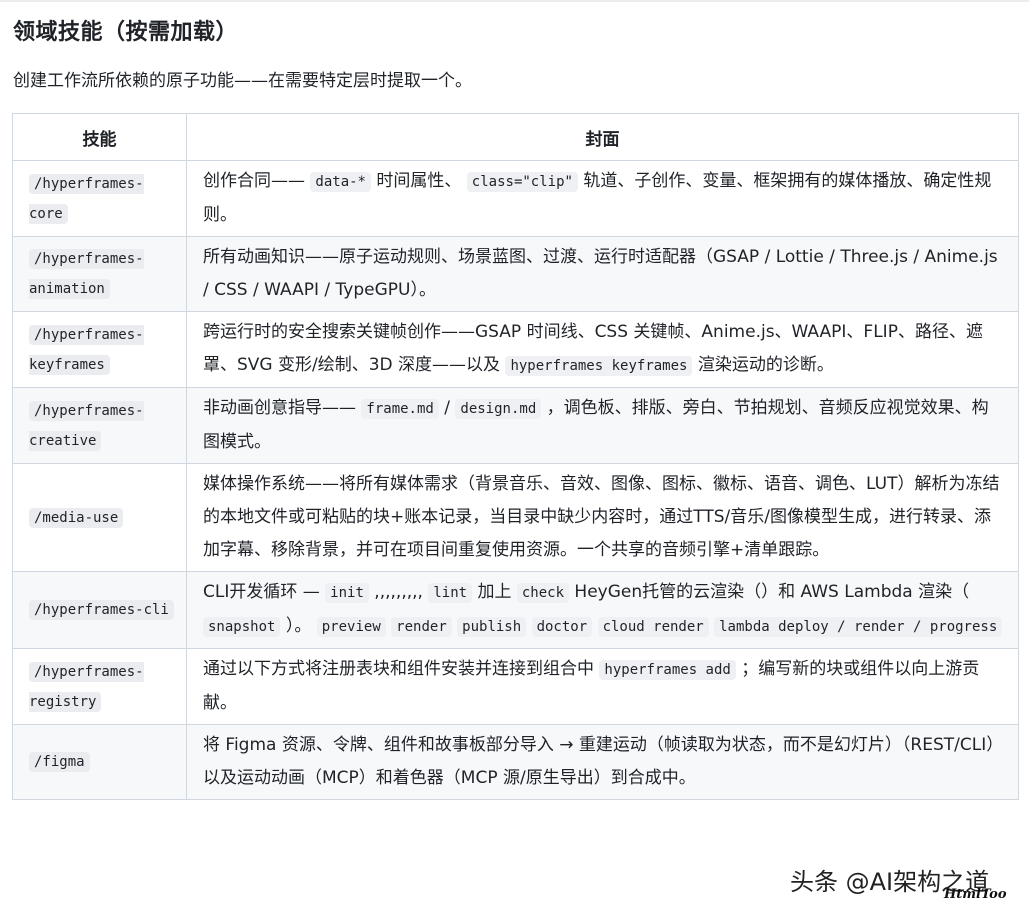 The height and width of the screenshot is (918, 1029). What do you see at coordinates (450, 593) in the screenshot?
I see `inline-code: lint` at bounding box center [450, 593].